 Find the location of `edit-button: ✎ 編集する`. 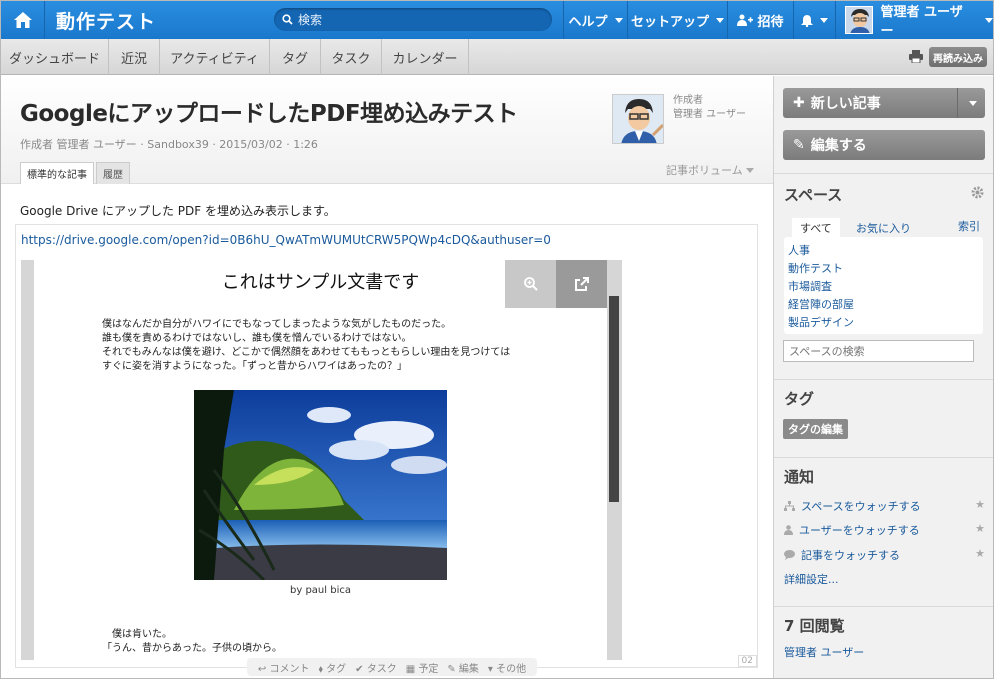

edit-button: ✎ 編集する is located at coordinates (884, 145).